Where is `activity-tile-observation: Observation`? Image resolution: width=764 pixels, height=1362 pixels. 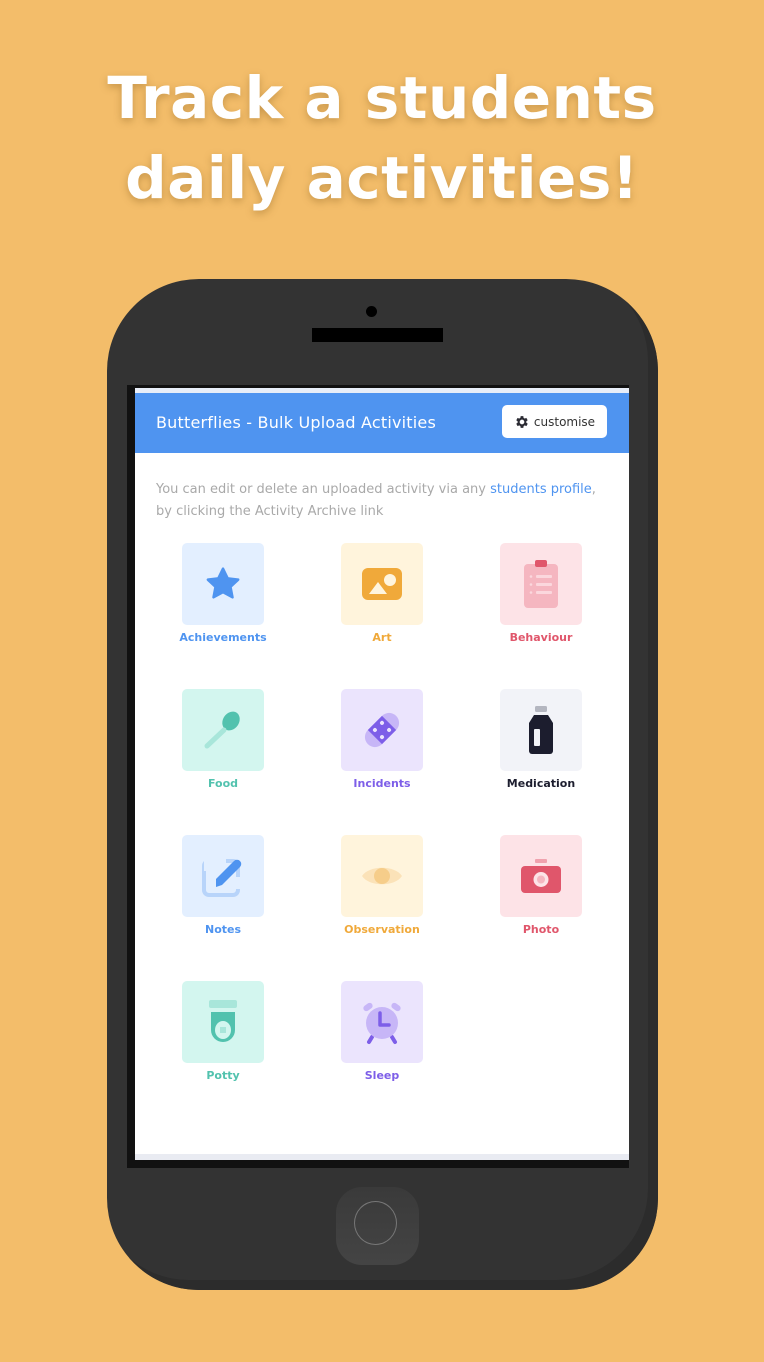 activity-tile-observation: Observation is located at coordinates (382, 885).